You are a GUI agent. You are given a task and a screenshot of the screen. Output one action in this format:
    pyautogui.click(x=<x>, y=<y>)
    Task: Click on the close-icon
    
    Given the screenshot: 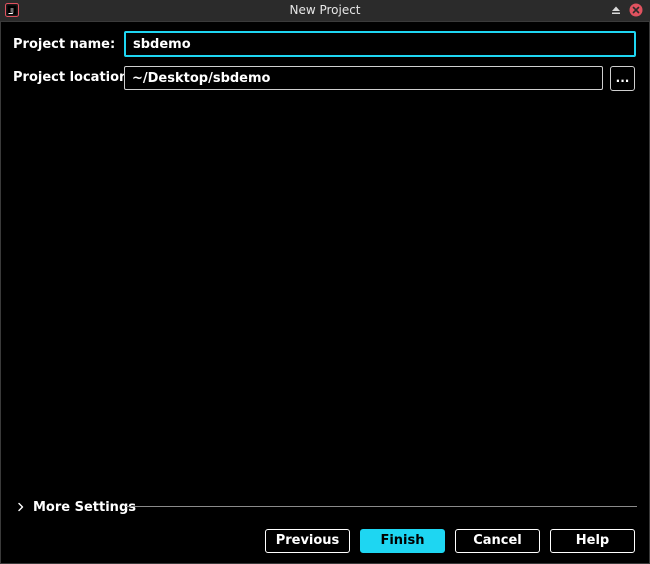 What is the action you would take?
    pyautogui.click(x=636, y=10)
    